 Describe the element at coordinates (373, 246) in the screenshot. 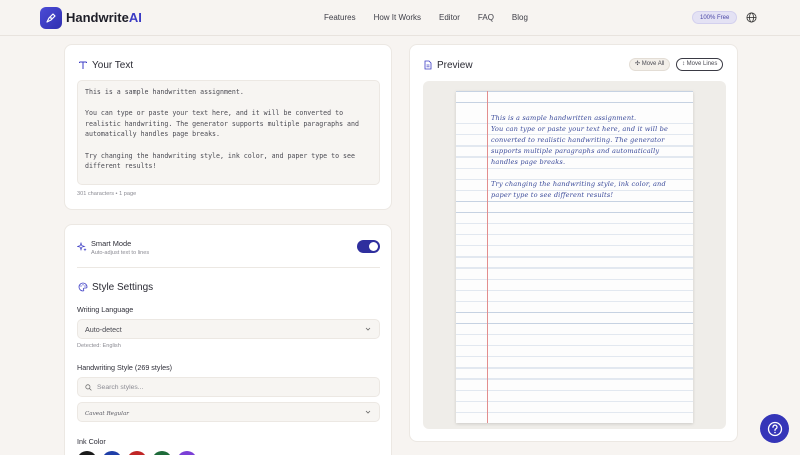

I see `toggle-knob` at that location.